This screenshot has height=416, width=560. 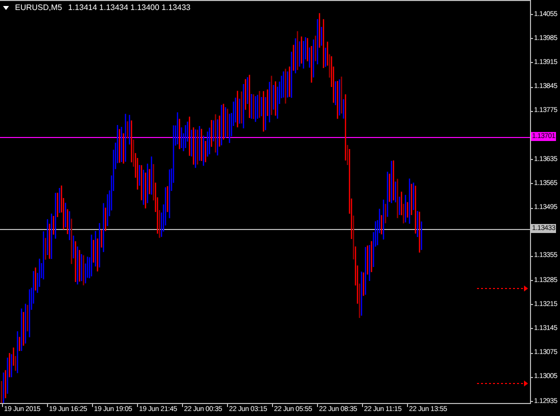 What do you see at coordinates (6, 8) in the screenshot?
I see `dropdown-icon` at bounding box center [6, 8].